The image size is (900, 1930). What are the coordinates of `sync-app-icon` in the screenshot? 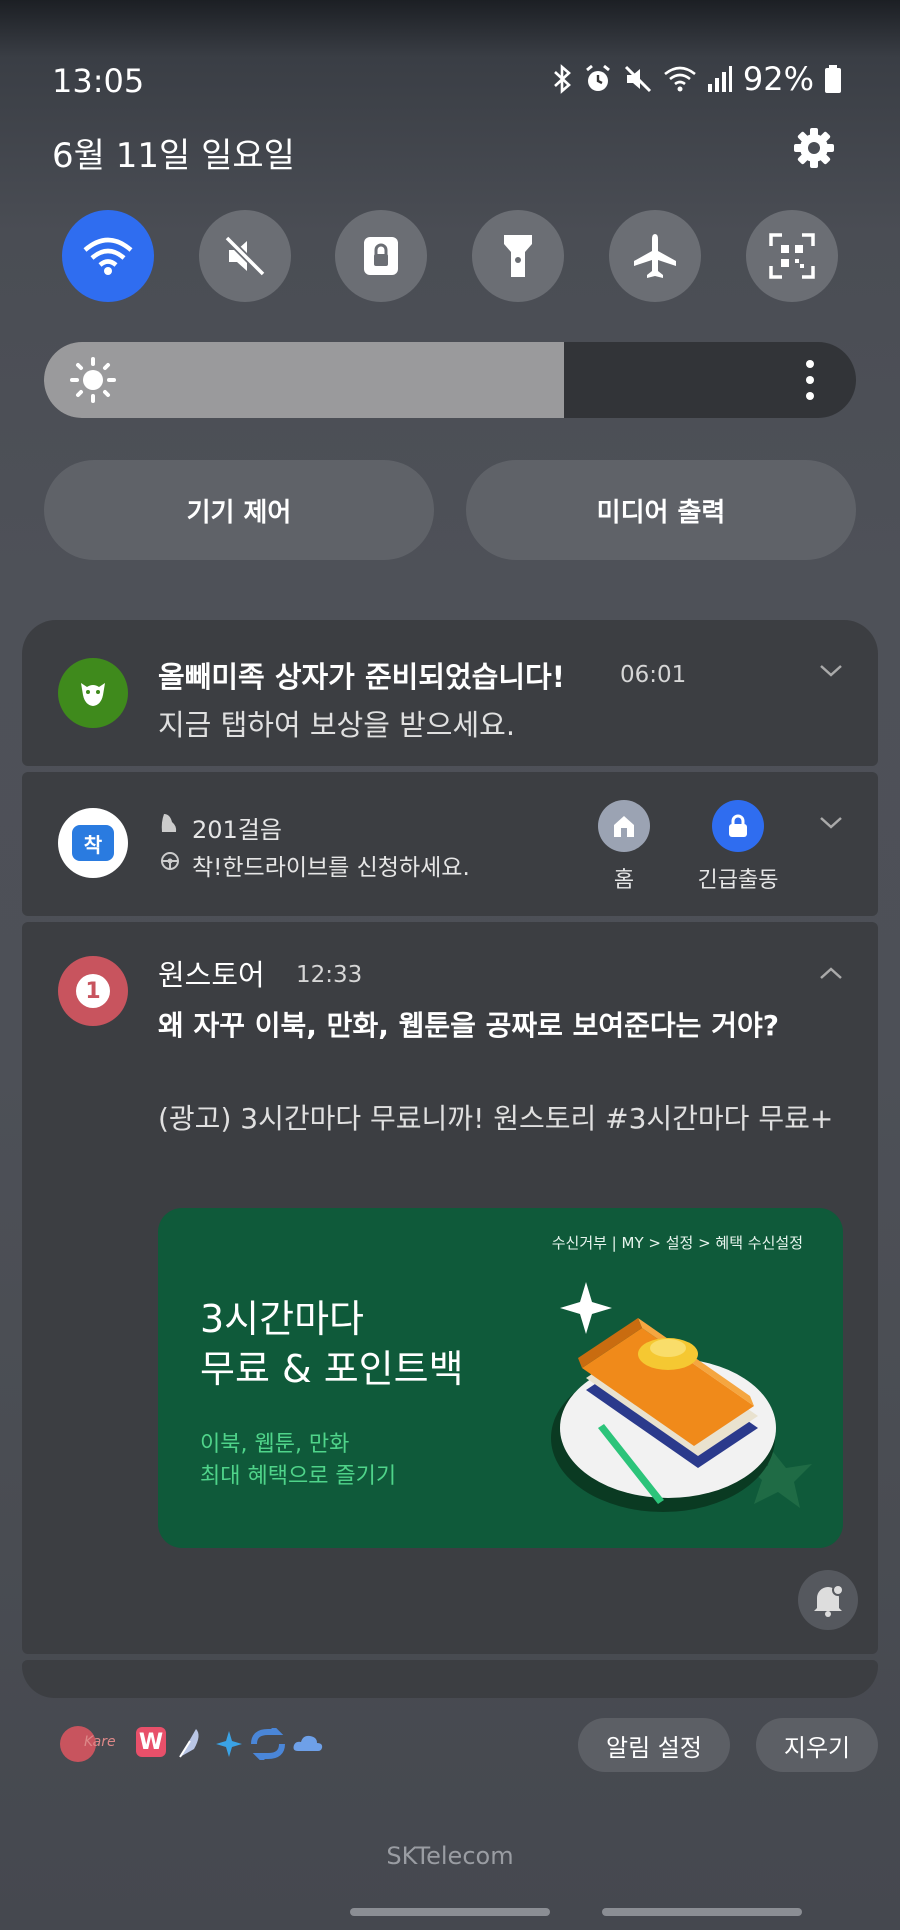 It's located at (268, 1744).